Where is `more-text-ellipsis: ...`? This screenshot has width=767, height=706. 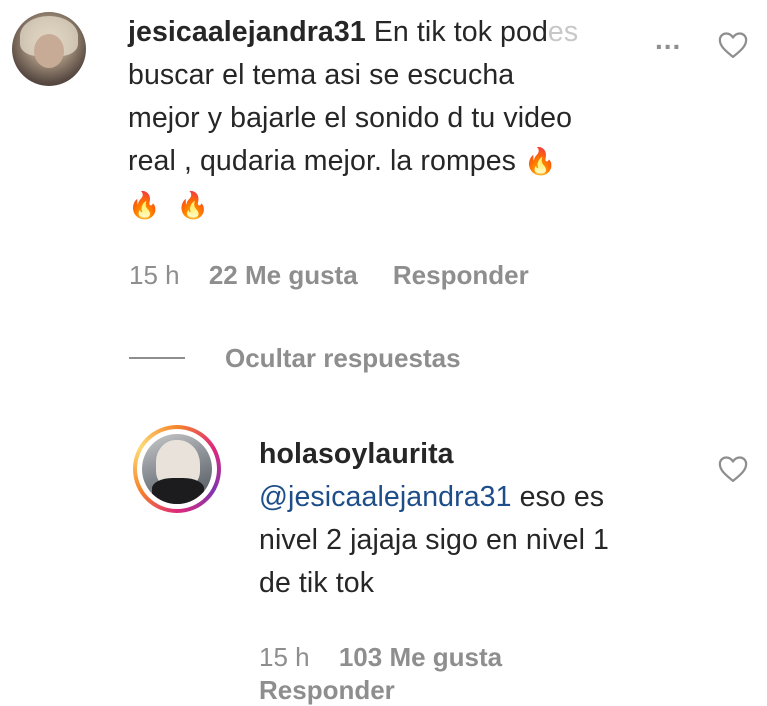 more-text-ellipsis: ... is located at coordinates (668, 40).